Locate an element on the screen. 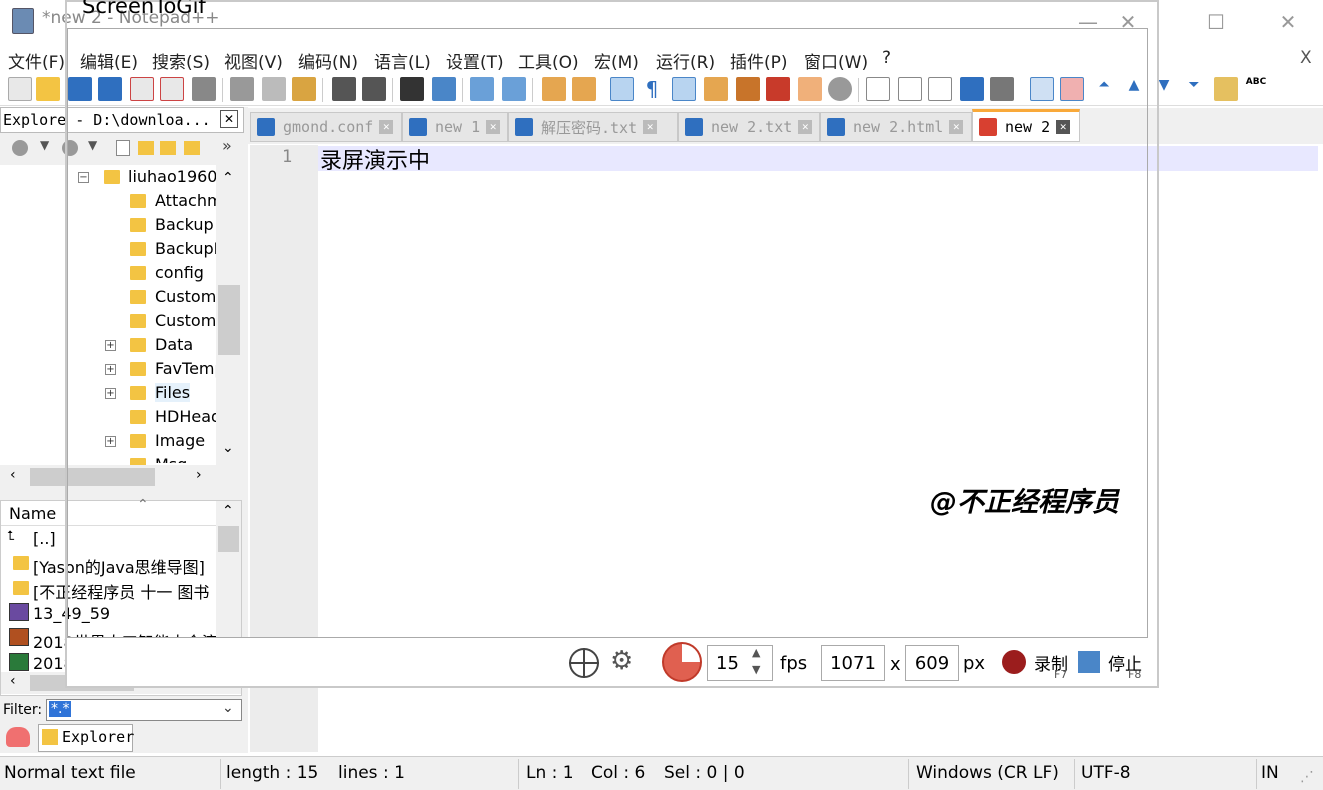  fps-input: 15 is located at coordinates (740, 663).